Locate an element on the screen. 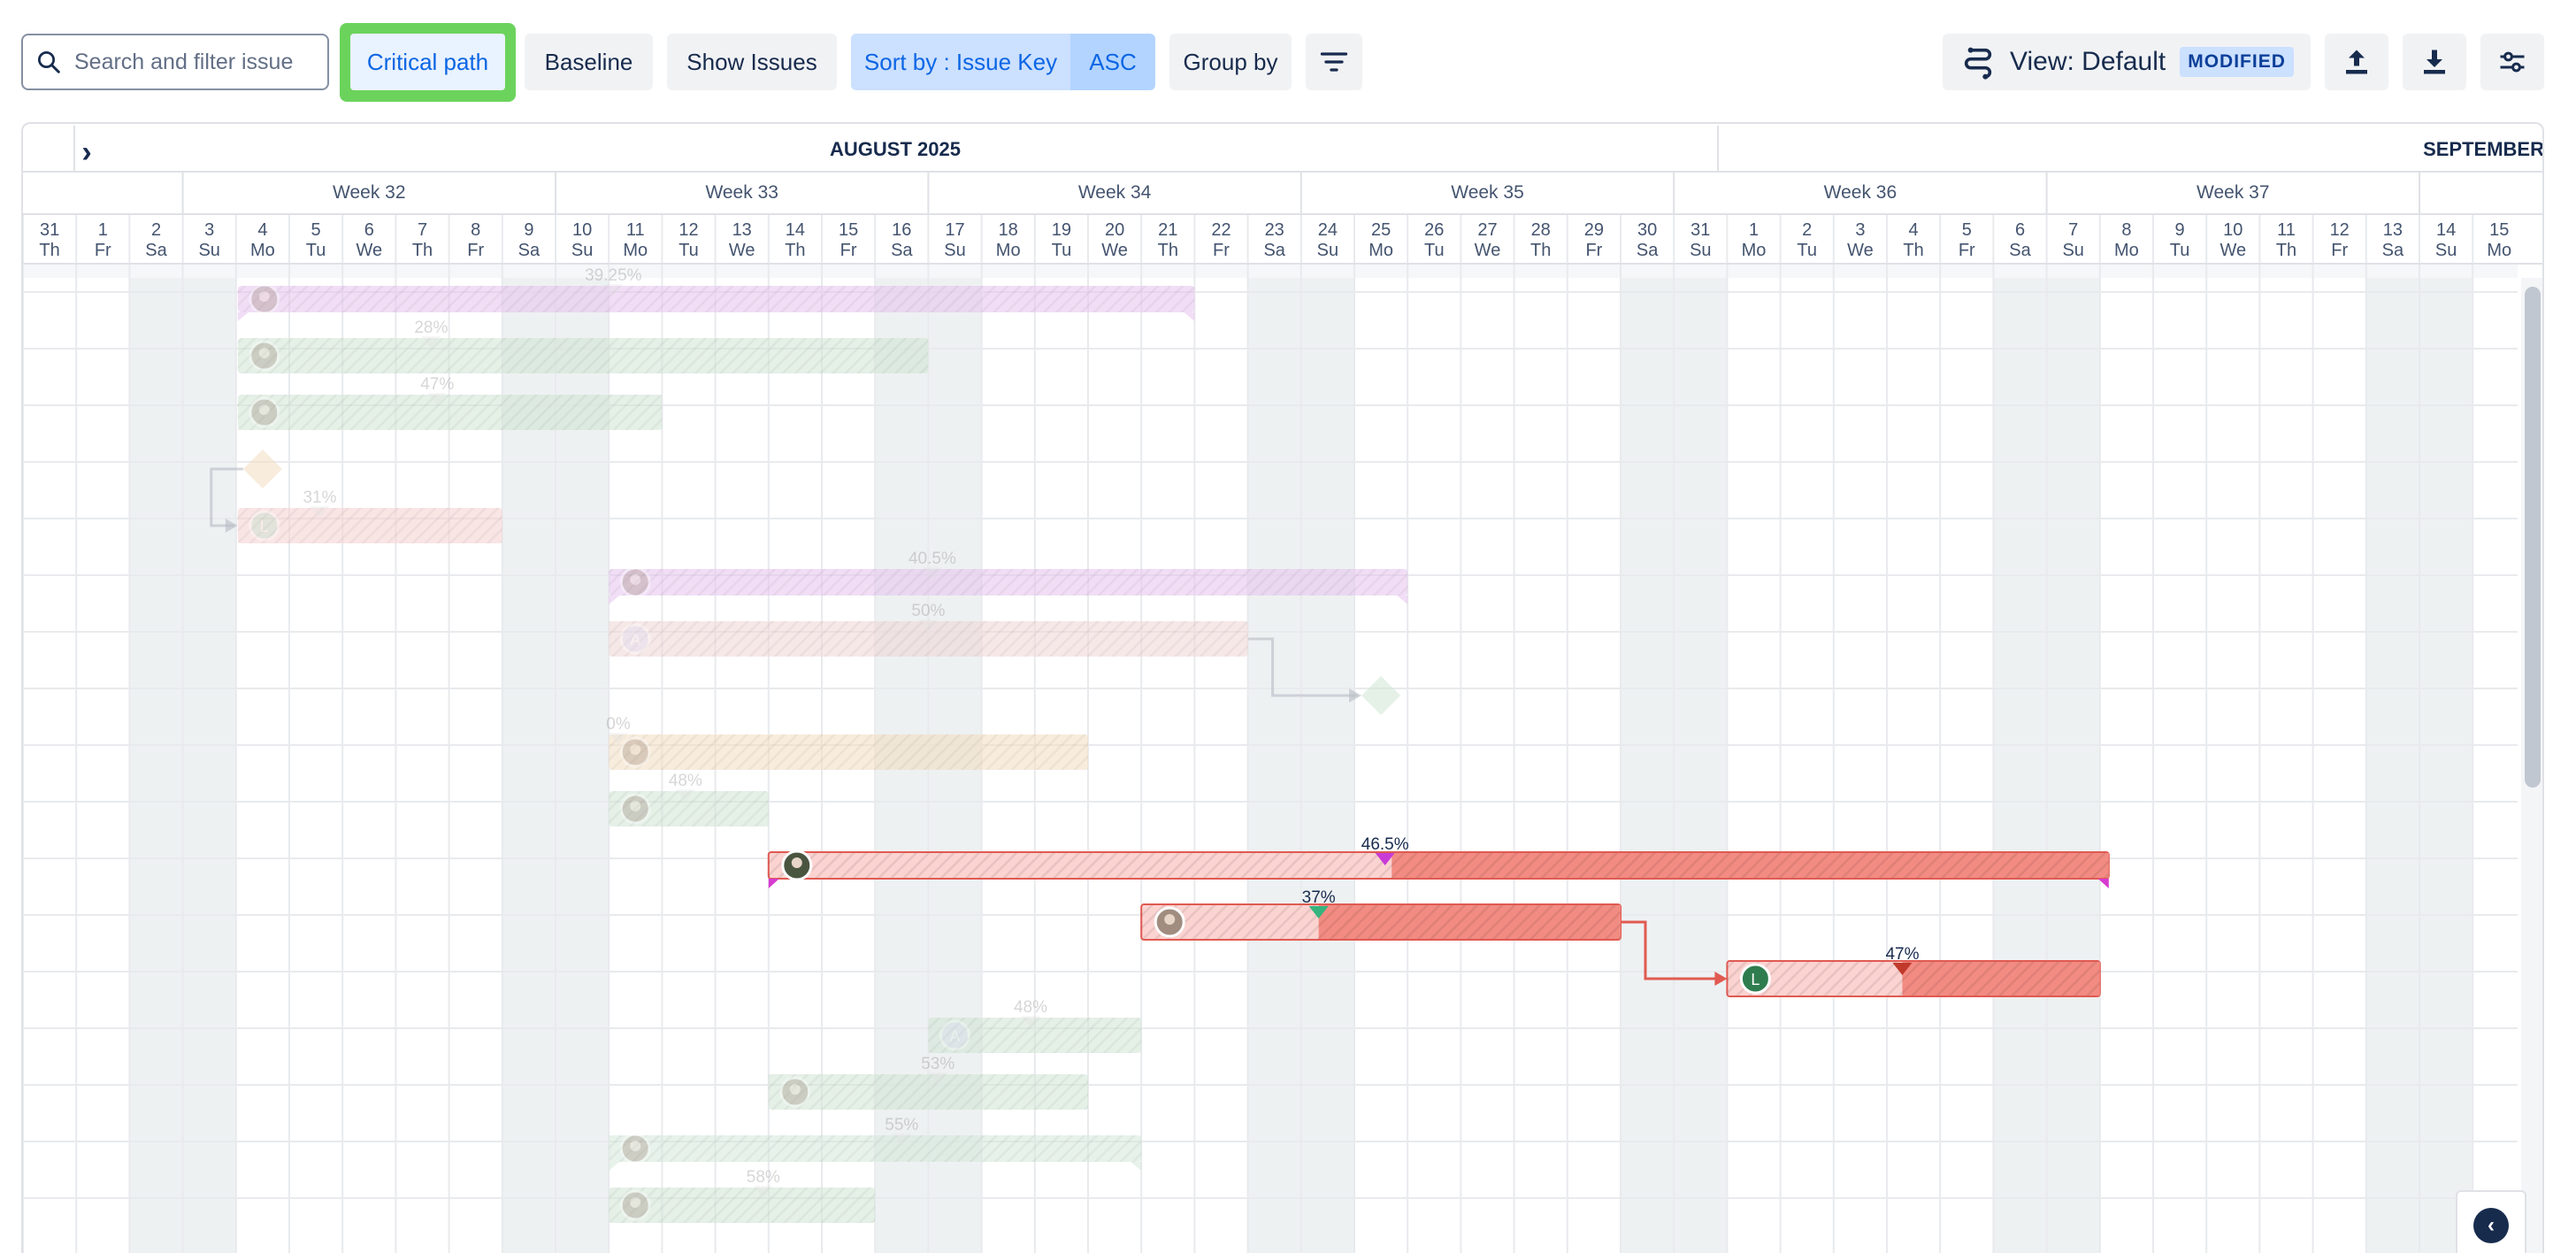 The height and width of the screenshot is (1253, 2576). svg-text: 31% is located at coordinates (319, 497).